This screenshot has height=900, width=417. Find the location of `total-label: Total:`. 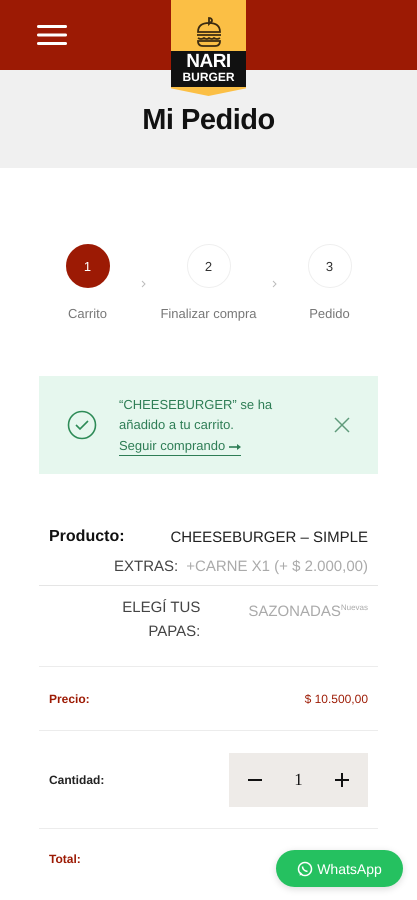

total-label: Total: is located at coordinates (65, 859).